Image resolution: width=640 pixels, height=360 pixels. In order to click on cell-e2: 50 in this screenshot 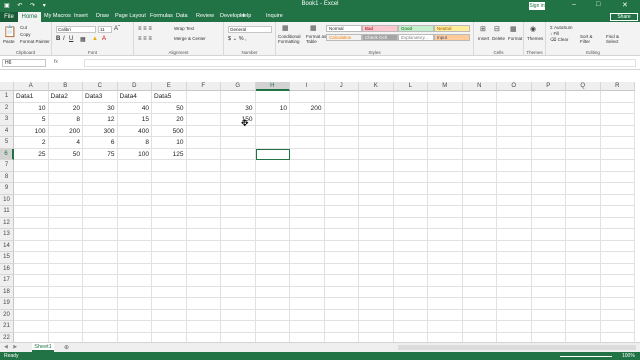, I will do `click(169, 108)`.